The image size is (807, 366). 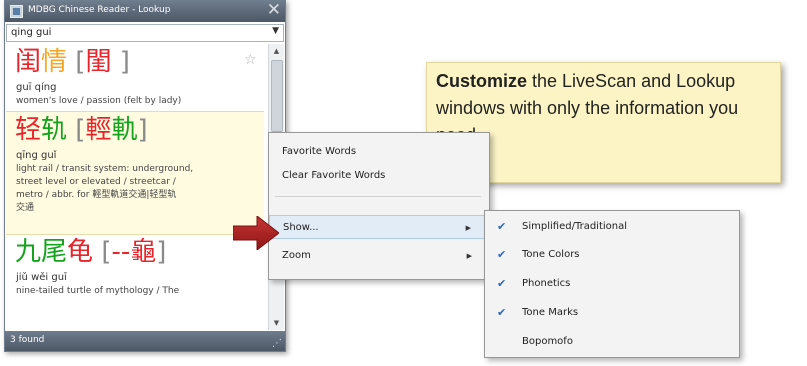 I want to click on pointer-arrow-icon, so click(x=256, y=233).